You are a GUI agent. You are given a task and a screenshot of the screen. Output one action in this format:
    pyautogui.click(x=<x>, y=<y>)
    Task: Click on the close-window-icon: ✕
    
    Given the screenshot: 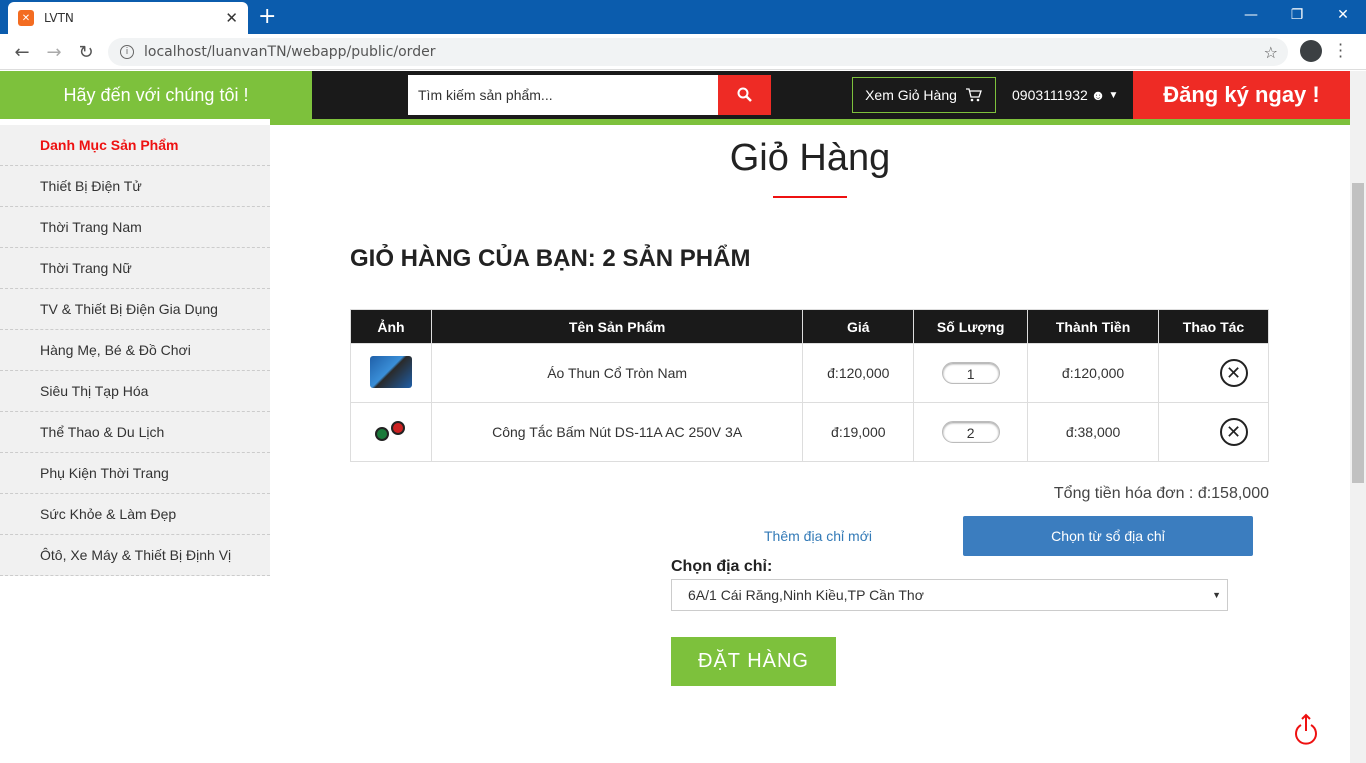 What is the action you would take?
    pyautogui.click(x=1343, y=15)
    